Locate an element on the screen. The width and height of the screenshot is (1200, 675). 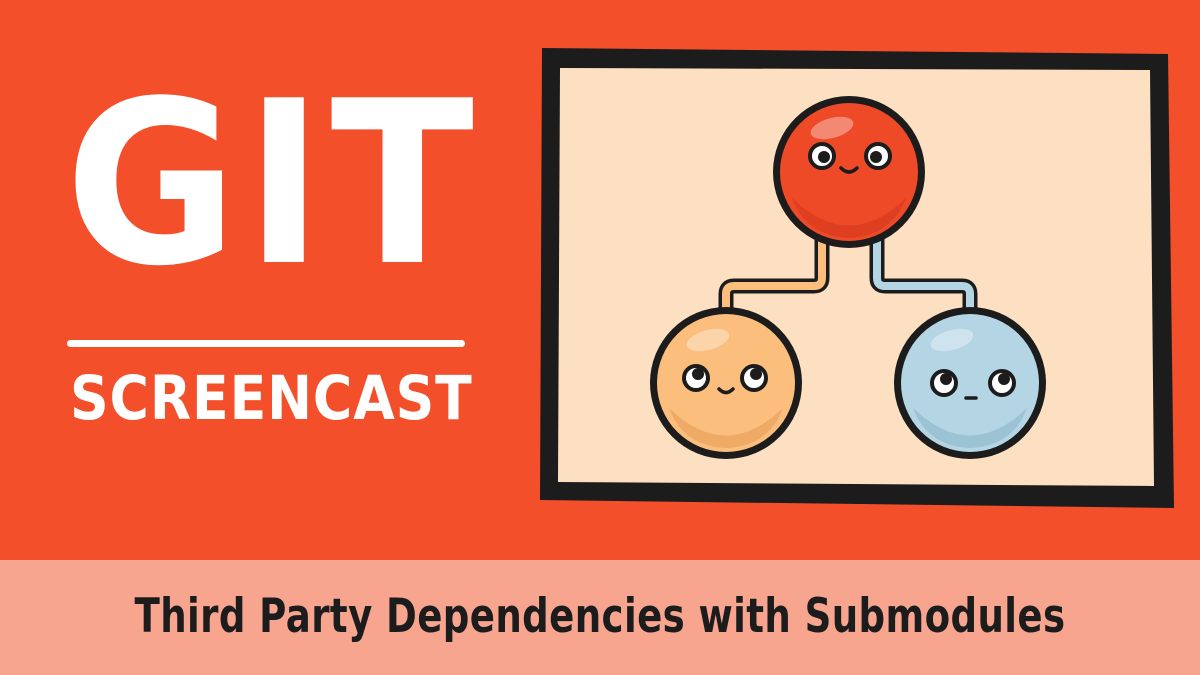
submodule-node-left is located at coordinates (726, 383).